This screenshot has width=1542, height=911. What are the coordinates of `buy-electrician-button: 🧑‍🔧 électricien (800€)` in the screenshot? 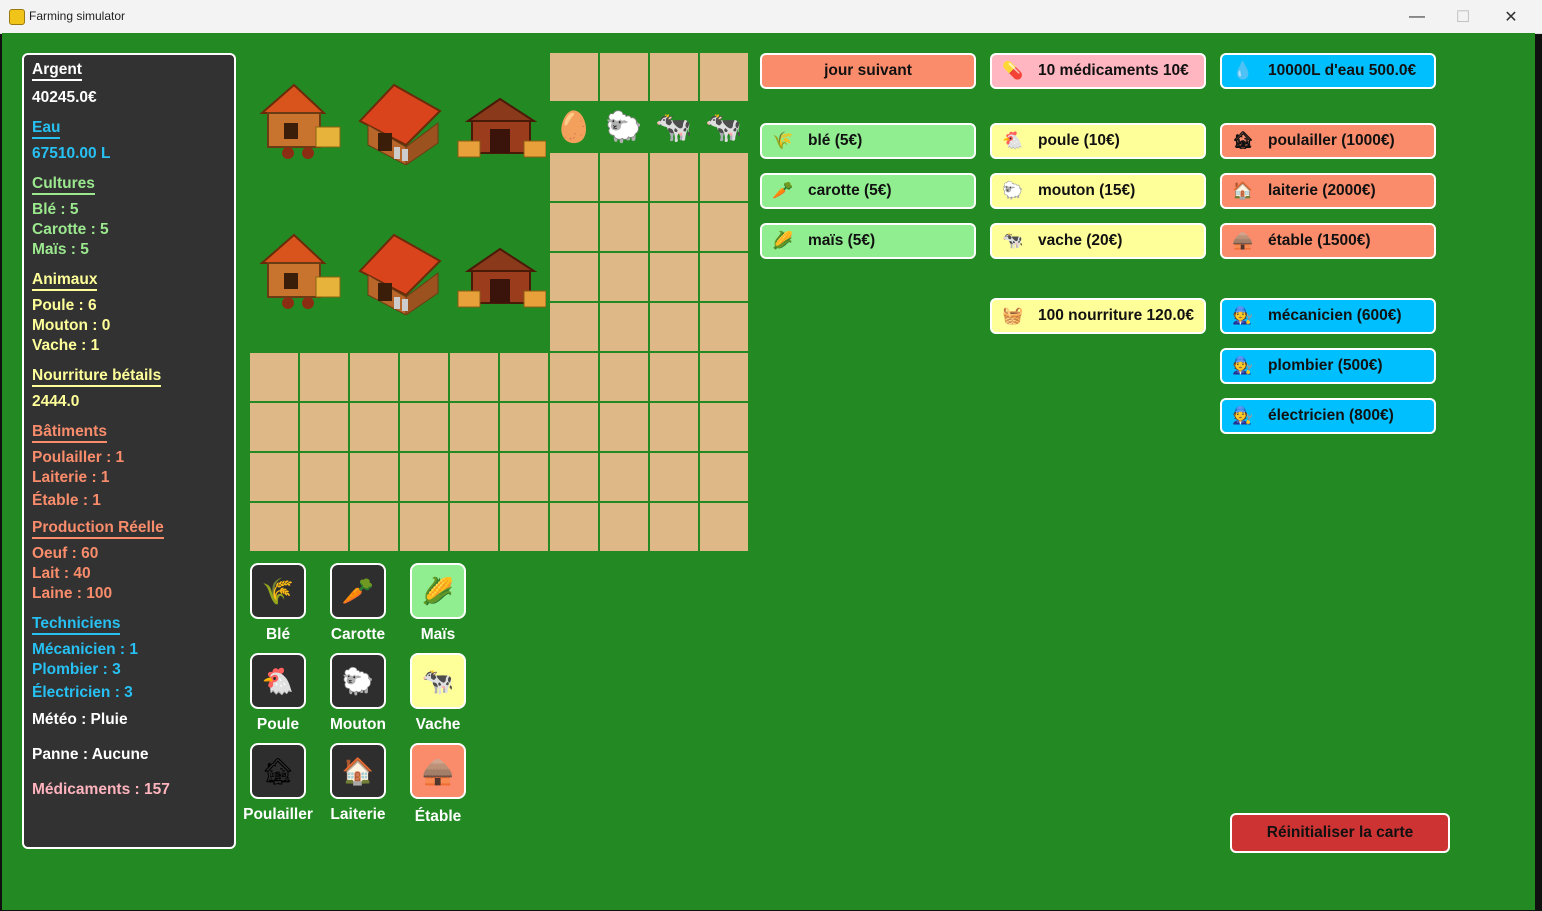 It's located at (1328, 416).